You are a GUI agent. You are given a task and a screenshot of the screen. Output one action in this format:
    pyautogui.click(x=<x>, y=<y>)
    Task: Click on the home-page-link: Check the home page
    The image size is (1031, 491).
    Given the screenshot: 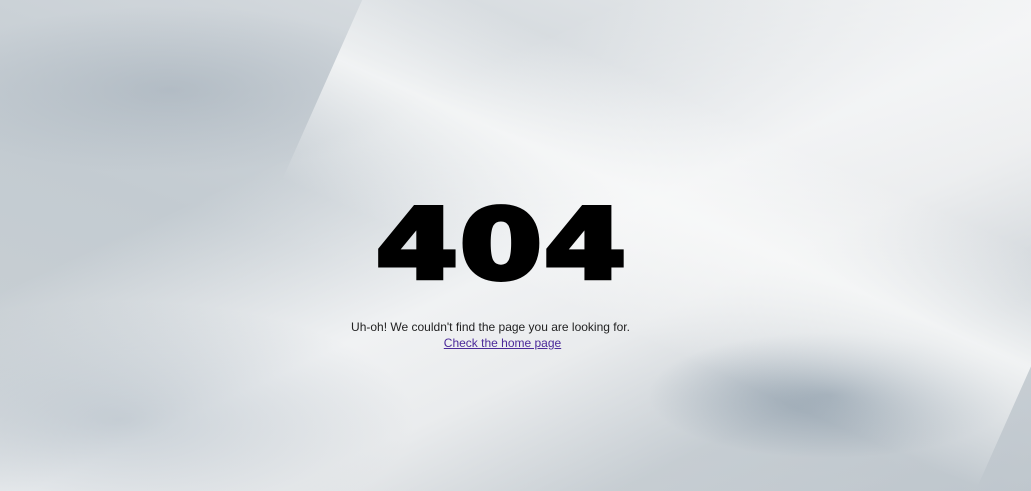 What is the action you would take?
    pyautogui.click(x=502, y=343)
    